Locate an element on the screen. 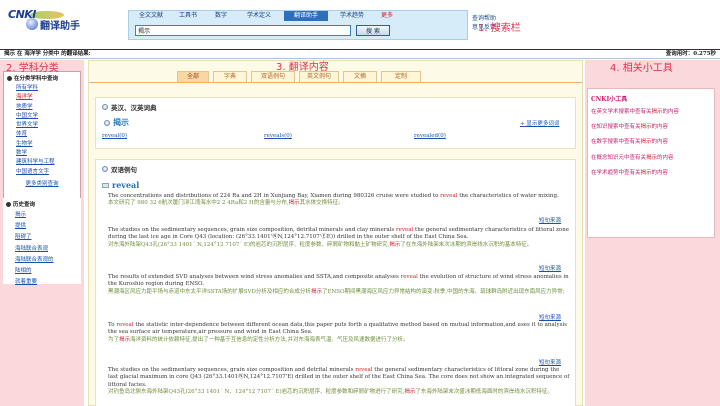 This screenshot has width=720, height=406. search-button: 搜 索 is located at coordinates (373, 30).